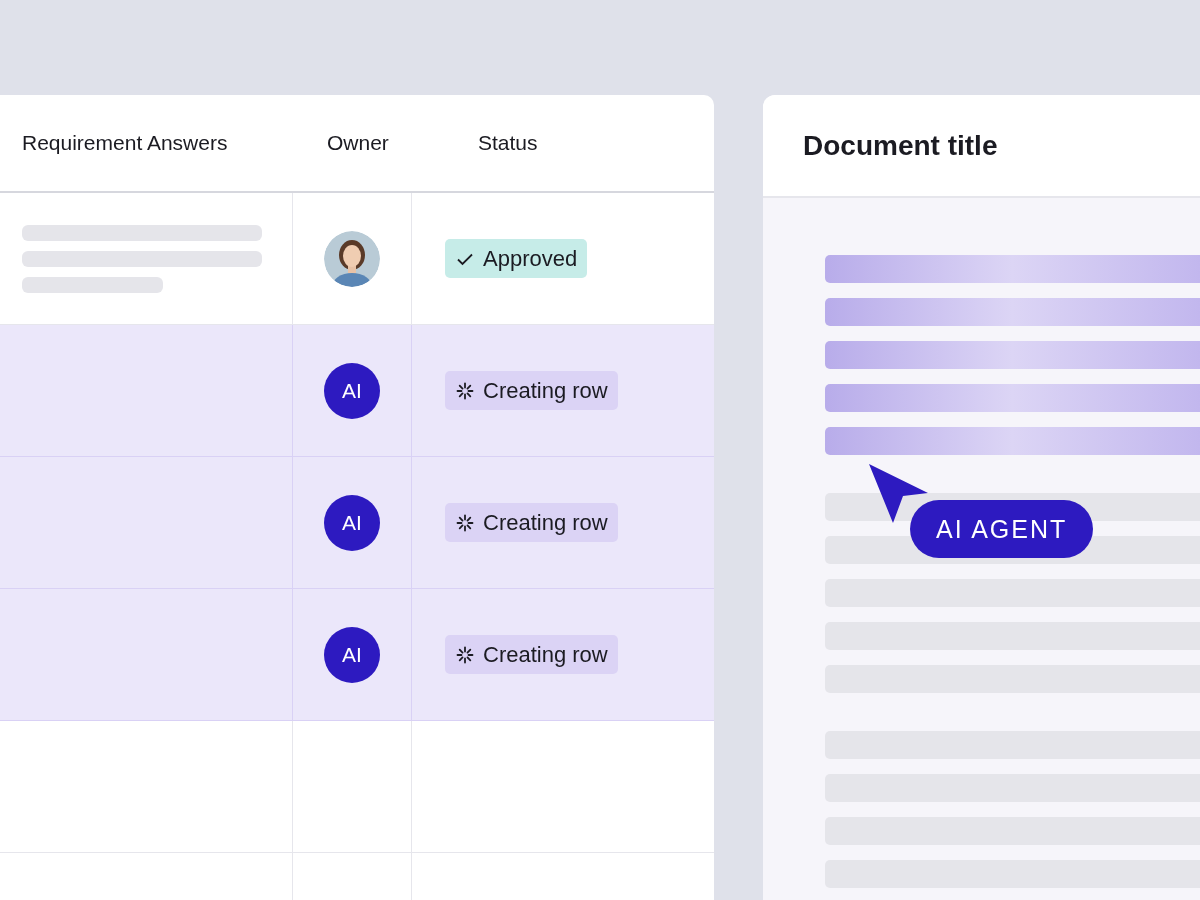  What do you see at coordinates (125, 143) in the screenshot?
I see `column-header: Requirement Answers` at bounding box center [125, 143].